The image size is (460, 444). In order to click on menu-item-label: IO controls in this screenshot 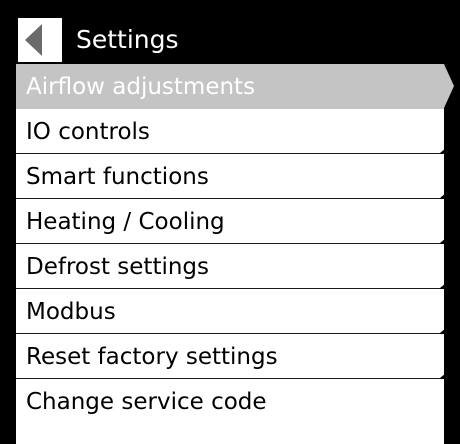, I will do `click(88, 132)`.